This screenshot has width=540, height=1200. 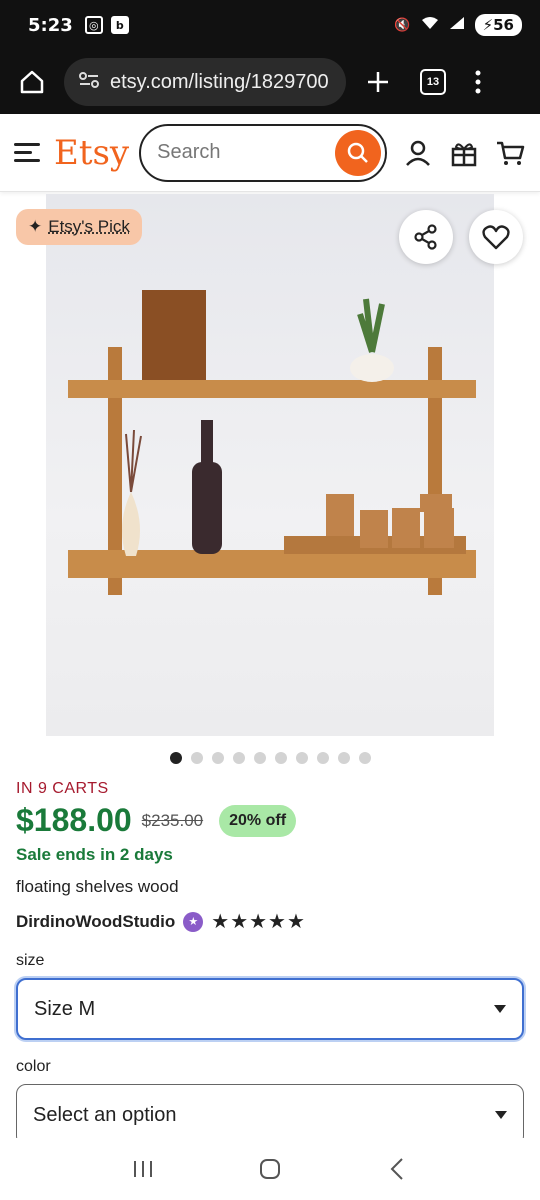 What do you see at coordinates (510, 153) in the screenshot?
I see `cart-icon` at bounding box center [510, 153].